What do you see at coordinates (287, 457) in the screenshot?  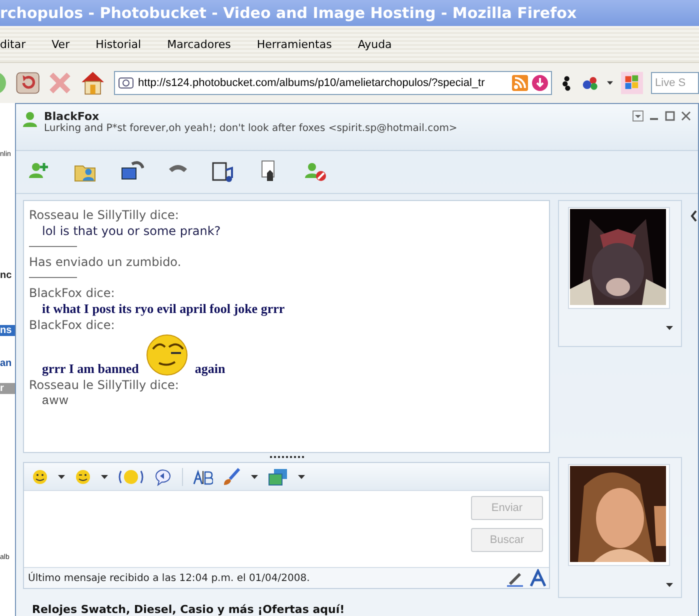 I see `resize-grip-icon` at bounding box center [287, 457].